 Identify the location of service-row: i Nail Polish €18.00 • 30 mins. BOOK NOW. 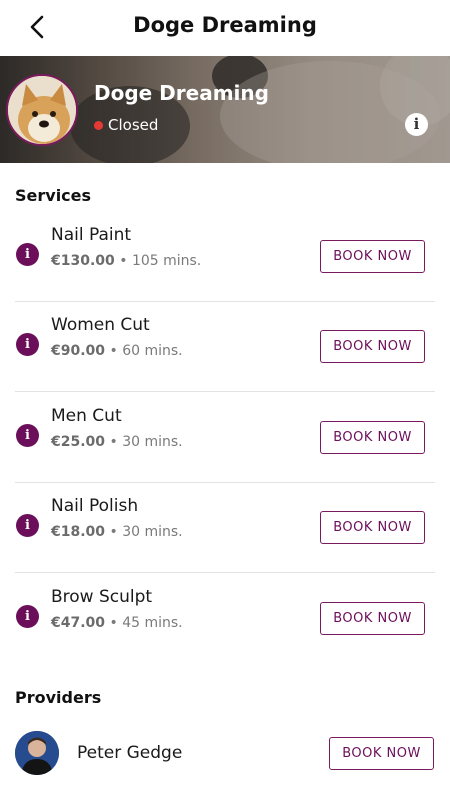
(225, 528).